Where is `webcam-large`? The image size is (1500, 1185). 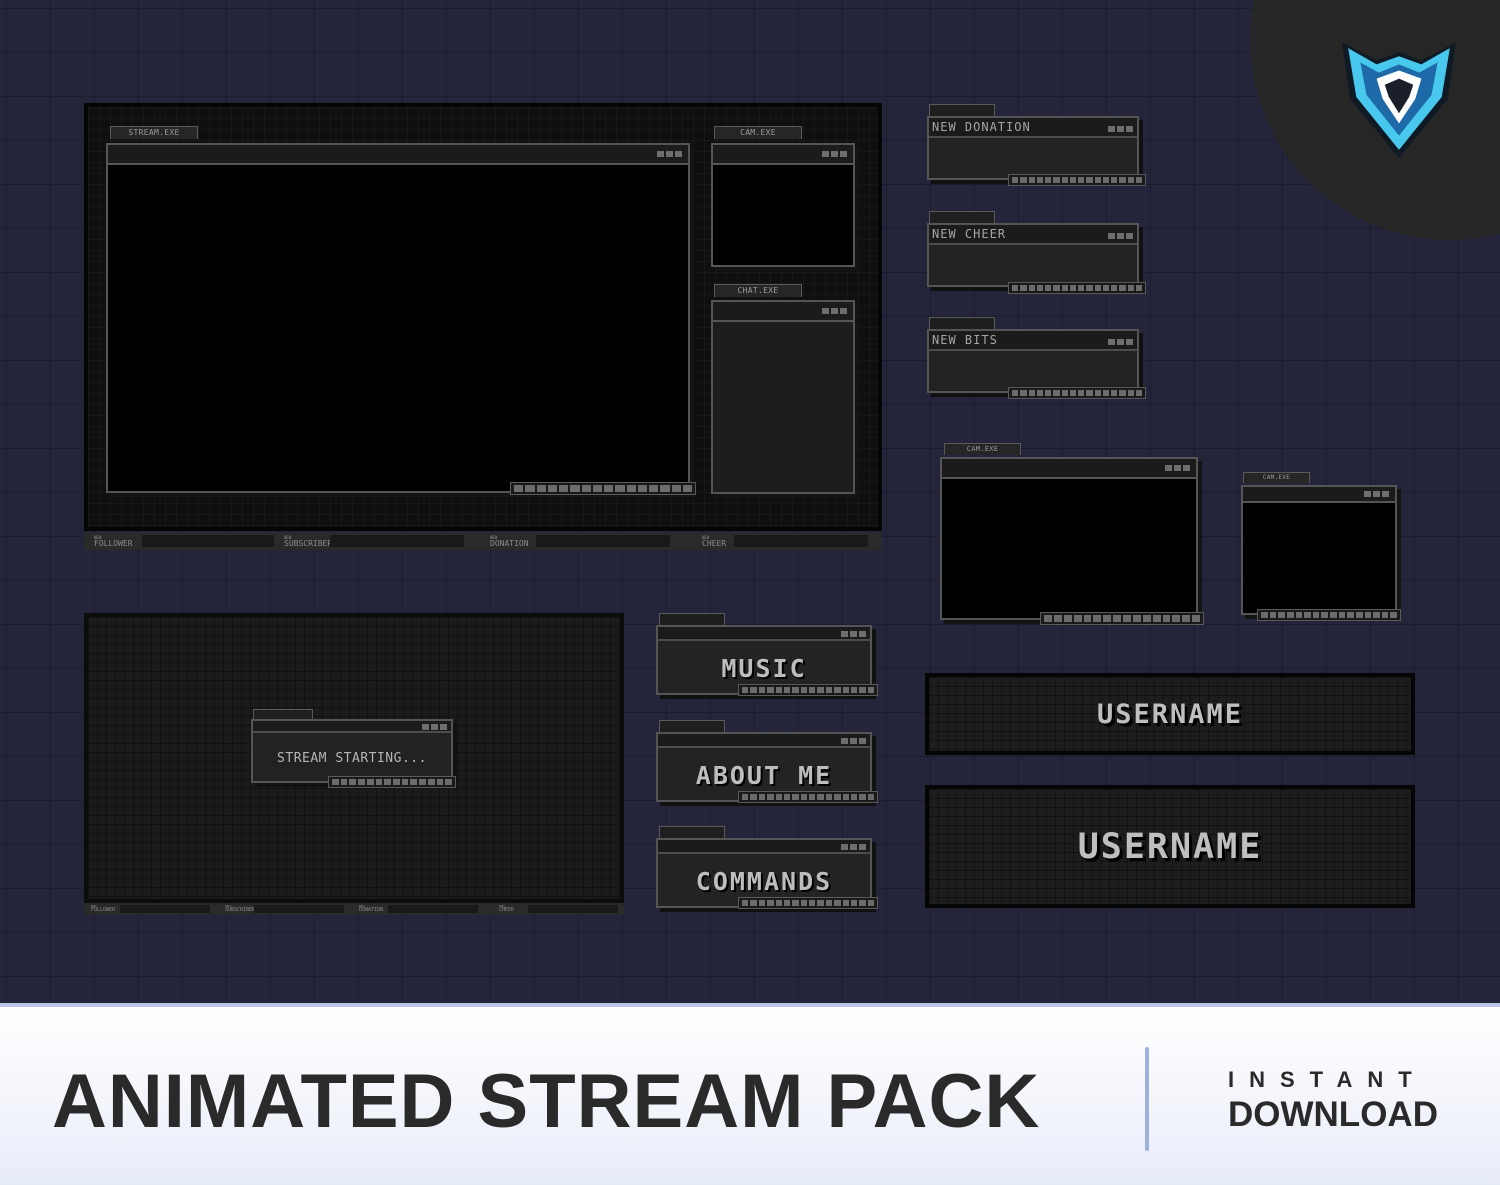
webcam-large is located at coordinates (1069, 538).